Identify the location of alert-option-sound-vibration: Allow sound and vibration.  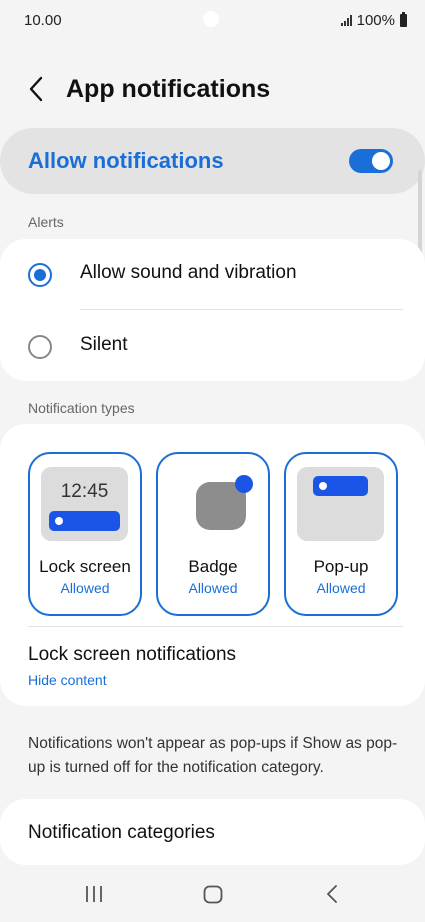
(212, 273).